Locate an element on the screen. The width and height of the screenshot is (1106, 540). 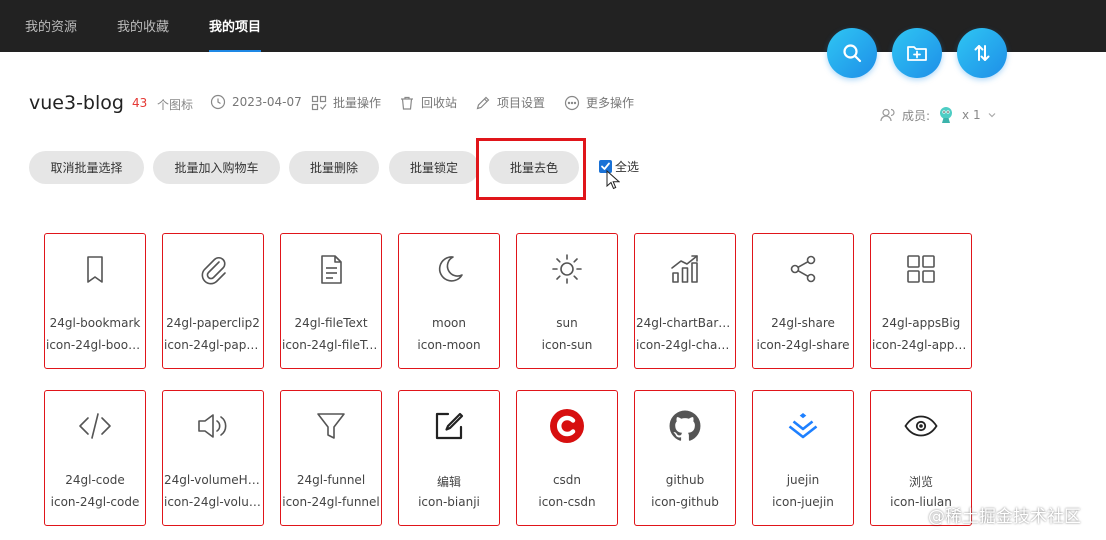
tab-my-favorites: 我的收藏 is located at coordinates (143, 26).